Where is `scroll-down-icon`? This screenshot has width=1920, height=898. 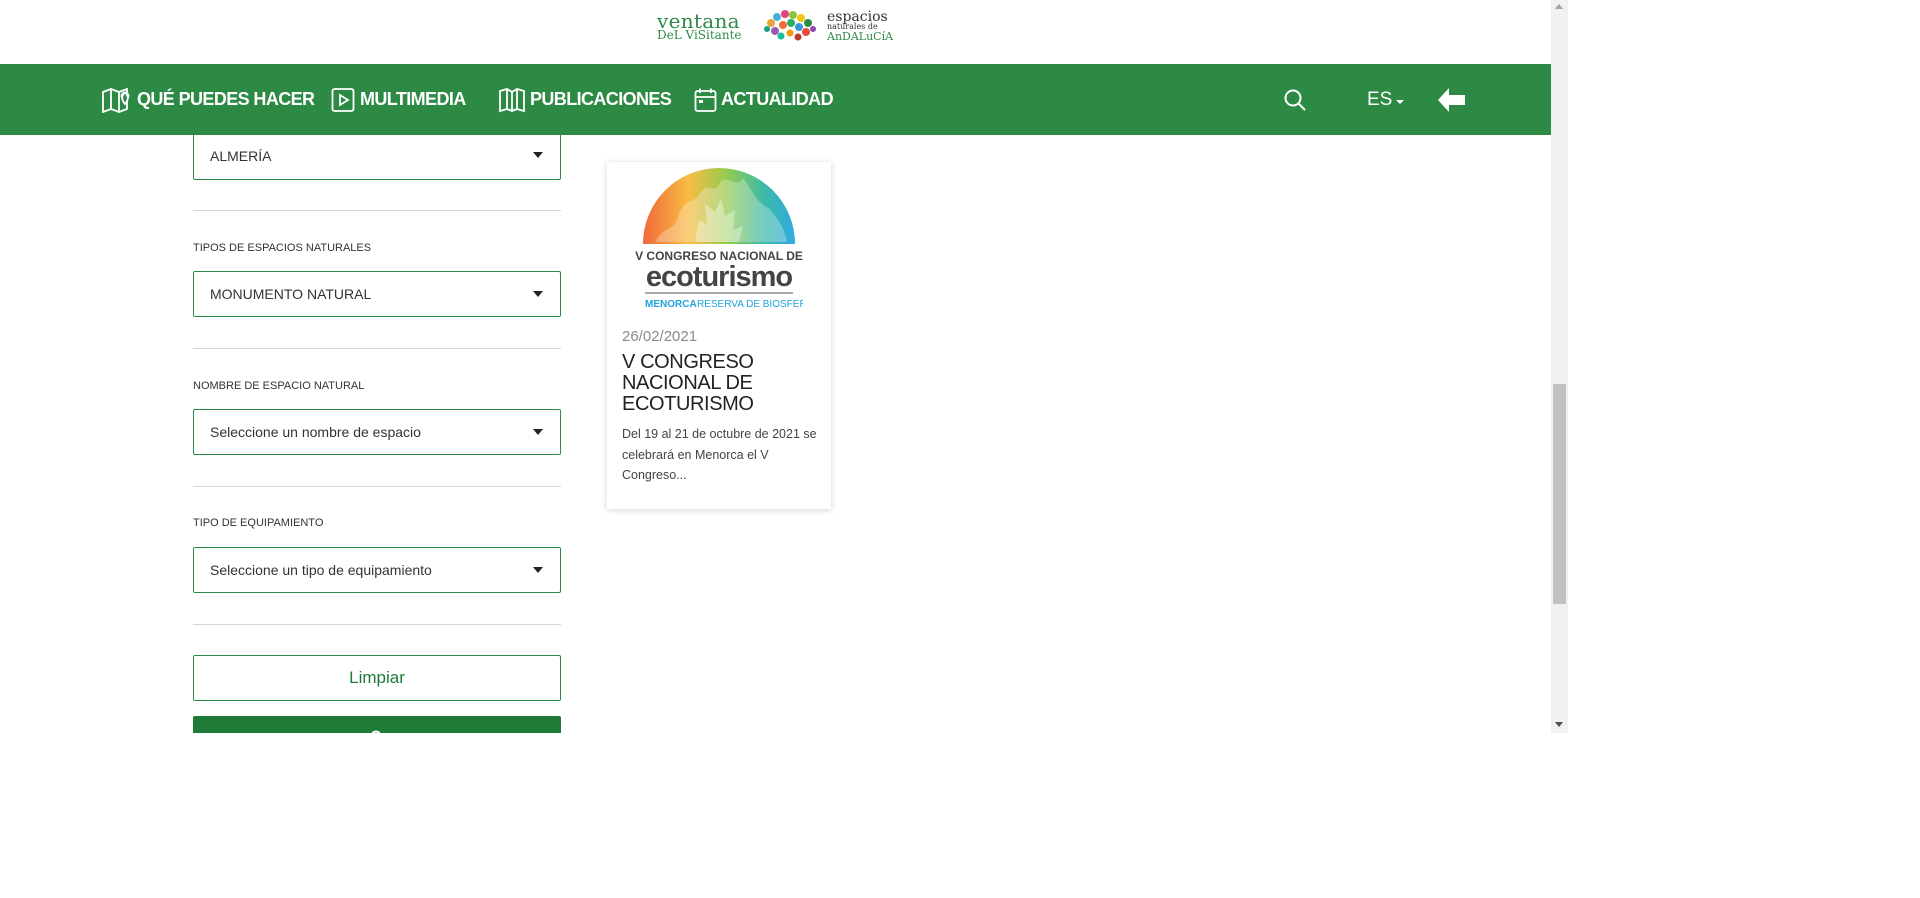 scroll-down-icon is located at coordinates (1559, 724).